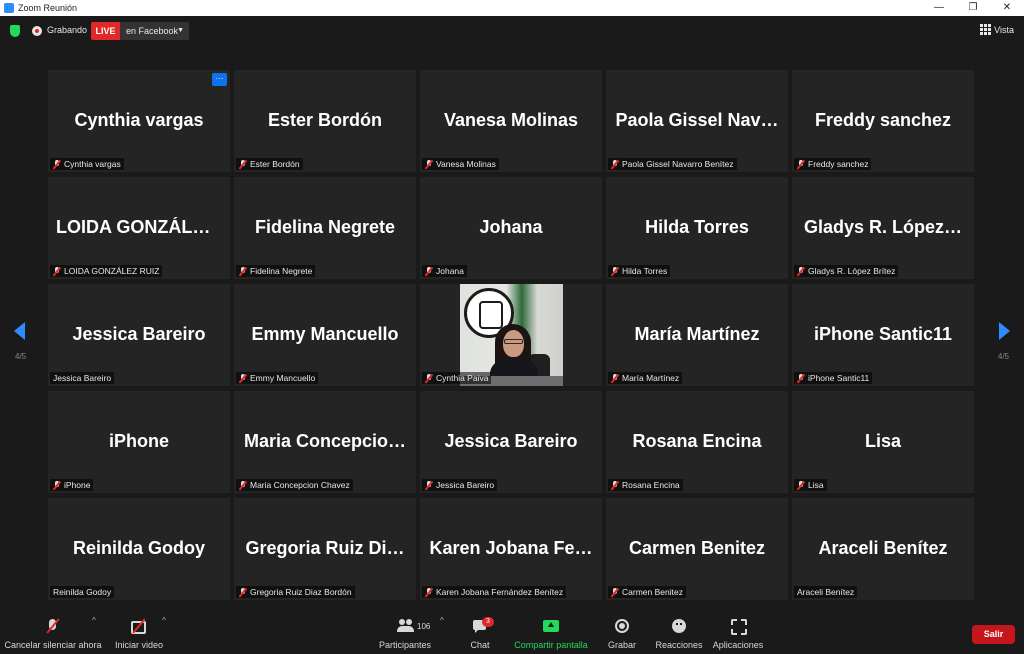 The width and height of the screenshot is (1024, 654). I want to click on participant-video, so click(511, 335).